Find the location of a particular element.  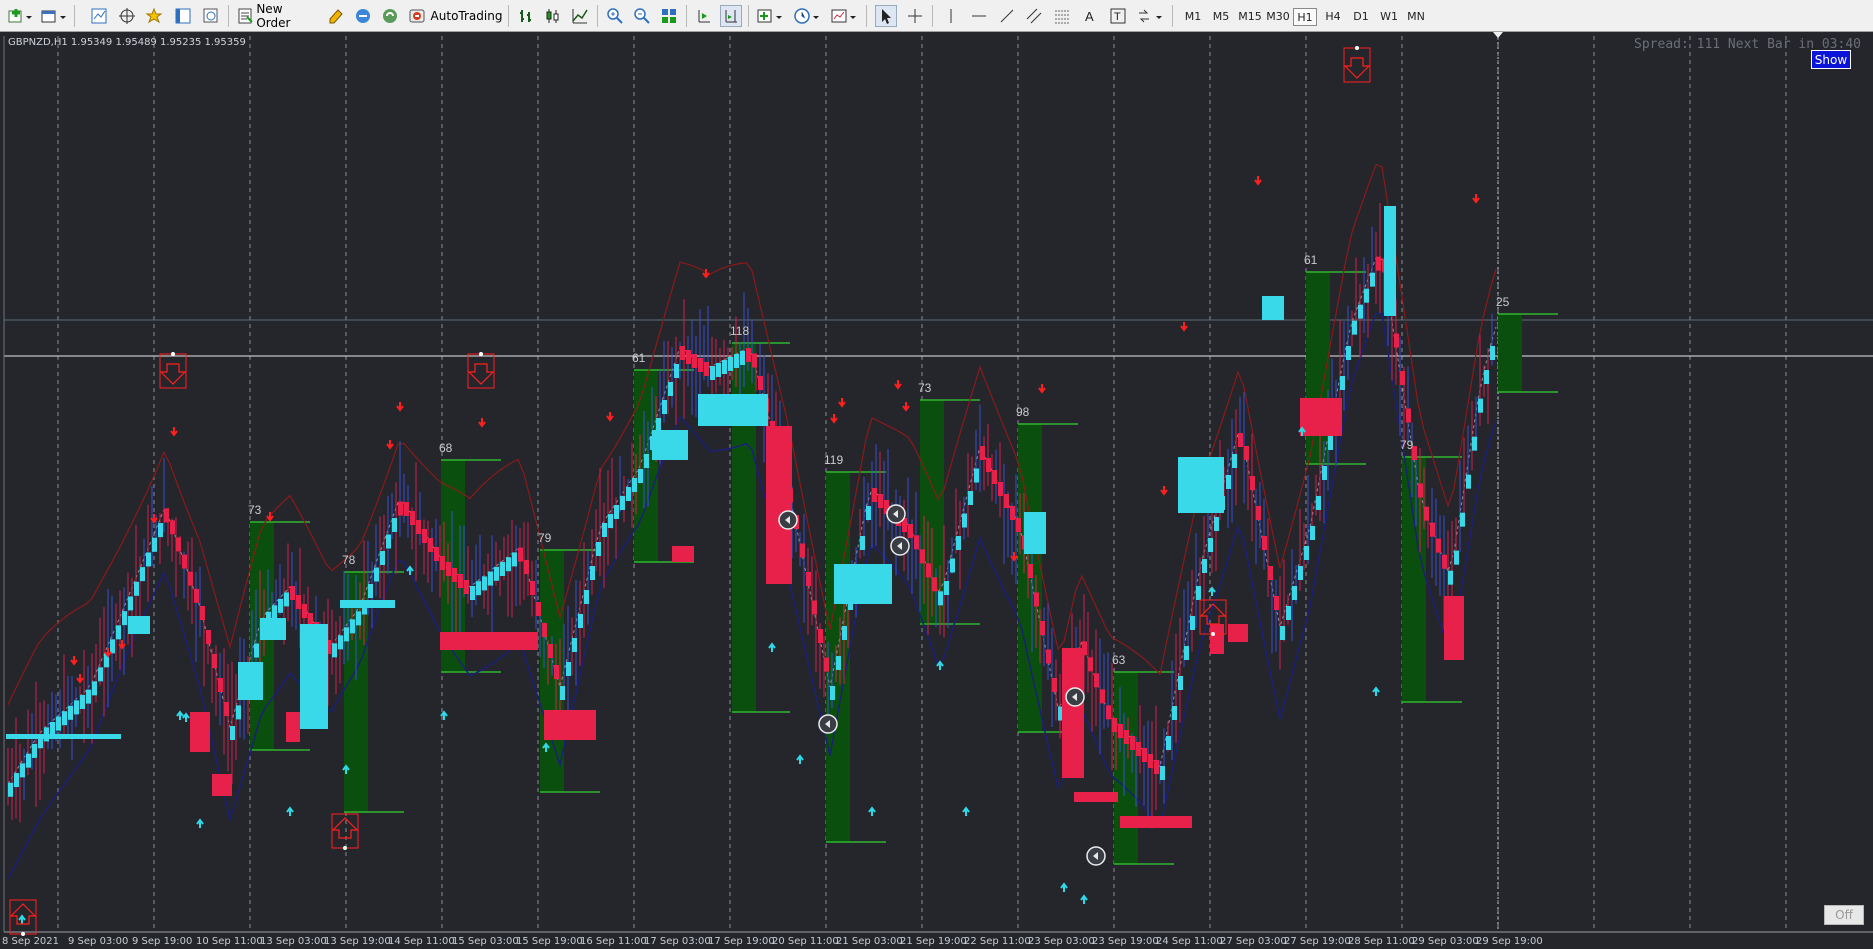

bar-chart-button is located at coordinates (526, 16).